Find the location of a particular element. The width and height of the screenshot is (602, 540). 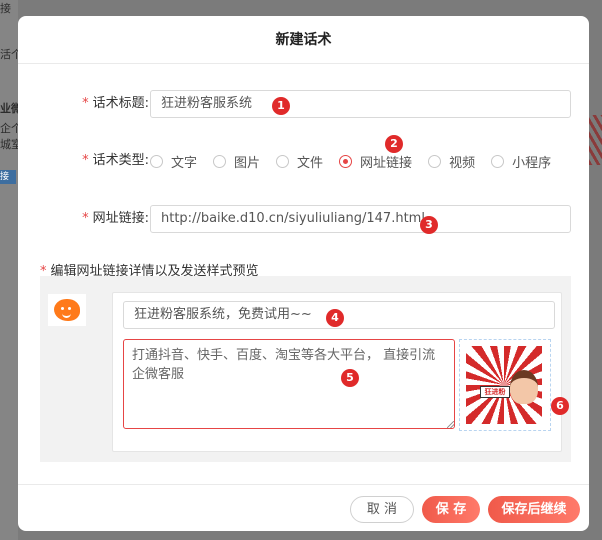

type-radio-image: 图片 is located at coordinates (236, 161).